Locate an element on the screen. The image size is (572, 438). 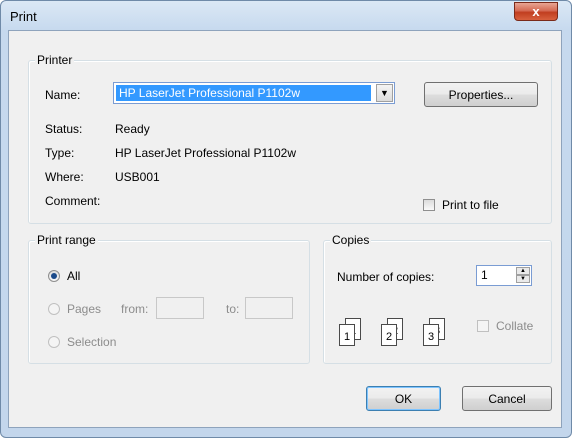
ok-button-label: OK is located at coordinates (403, 398).